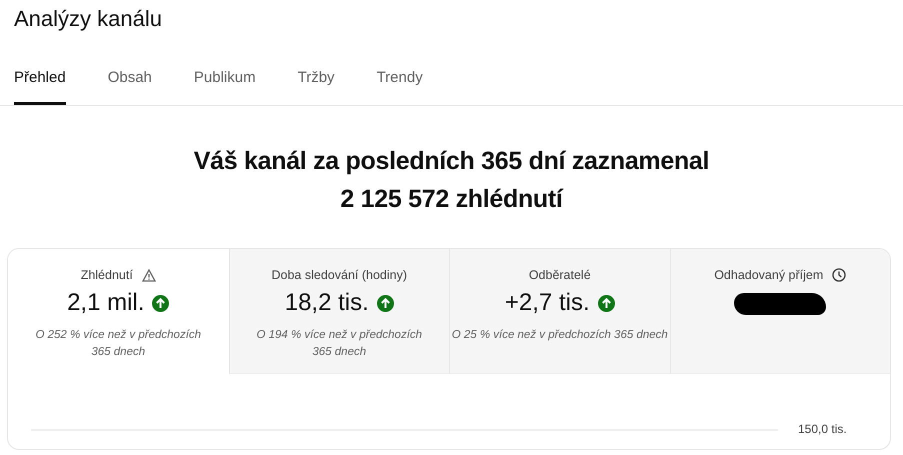  Describe the element at coordinates (130, 76) in the screenshot. I see `tab: Obsah` at that location.